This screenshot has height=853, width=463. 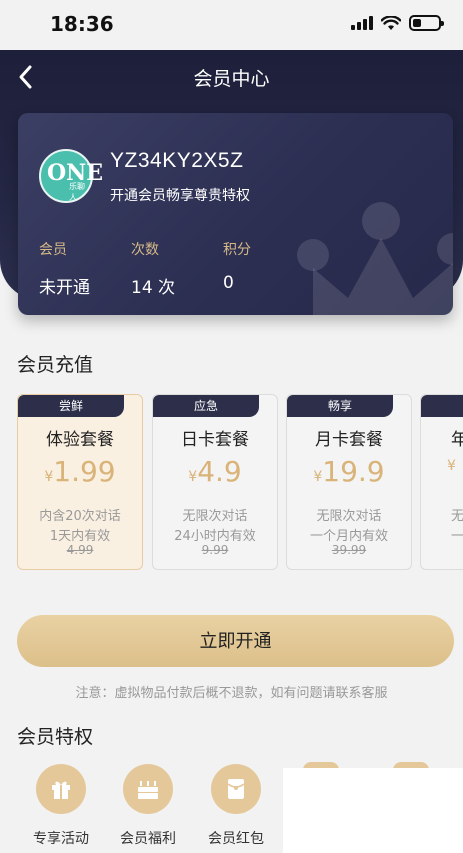 I want to click on user-id: YZ34KY2X5Z, so click(x=177, y=160).